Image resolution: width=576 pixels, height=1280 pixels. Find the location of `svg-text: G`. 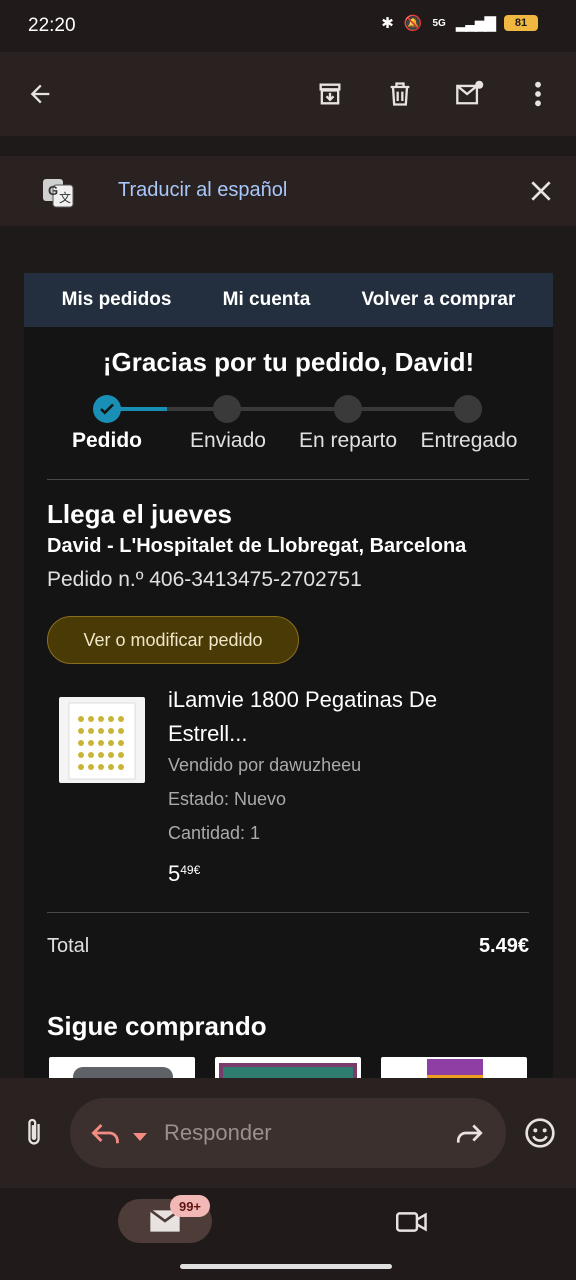

svg-text: G is located at coordinates (53, 190).